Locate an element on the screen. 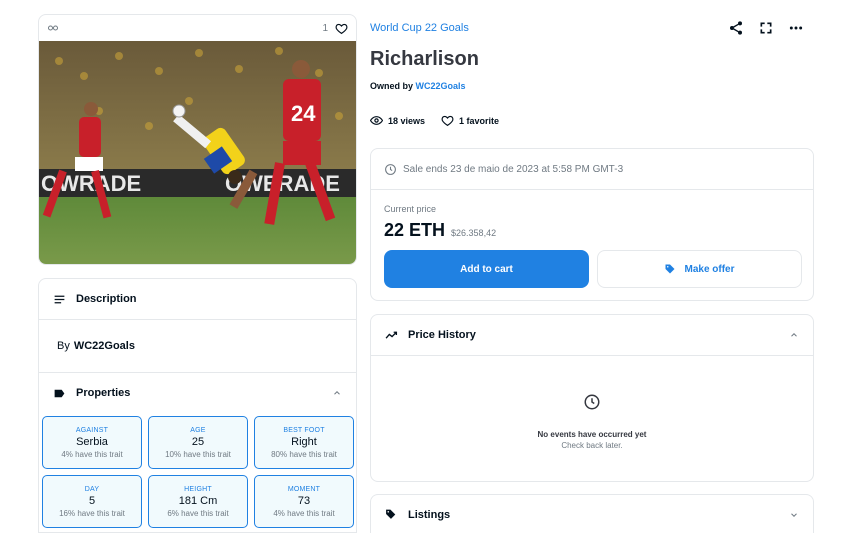 The height and width of the screenshot is (533, 850). trait-type: BEST FOOT is located at coordinates (304, 430).